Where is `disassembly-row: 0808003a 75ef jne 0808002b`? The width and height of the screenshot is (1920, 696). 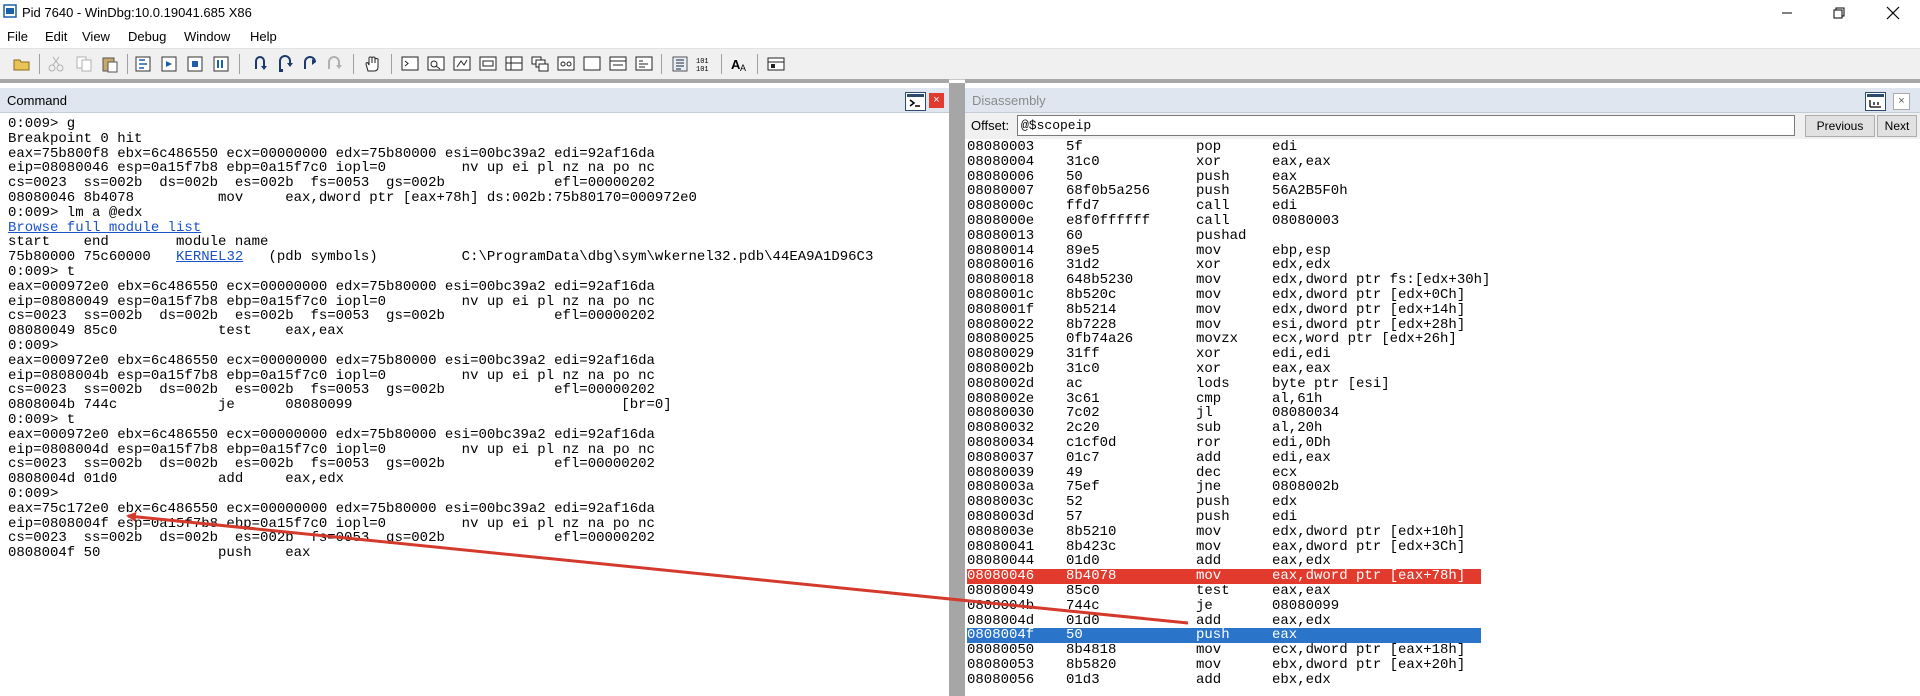 disassembly-row: 0808003a 75ef jne 0808002b is located at coordinates (1443, 487).